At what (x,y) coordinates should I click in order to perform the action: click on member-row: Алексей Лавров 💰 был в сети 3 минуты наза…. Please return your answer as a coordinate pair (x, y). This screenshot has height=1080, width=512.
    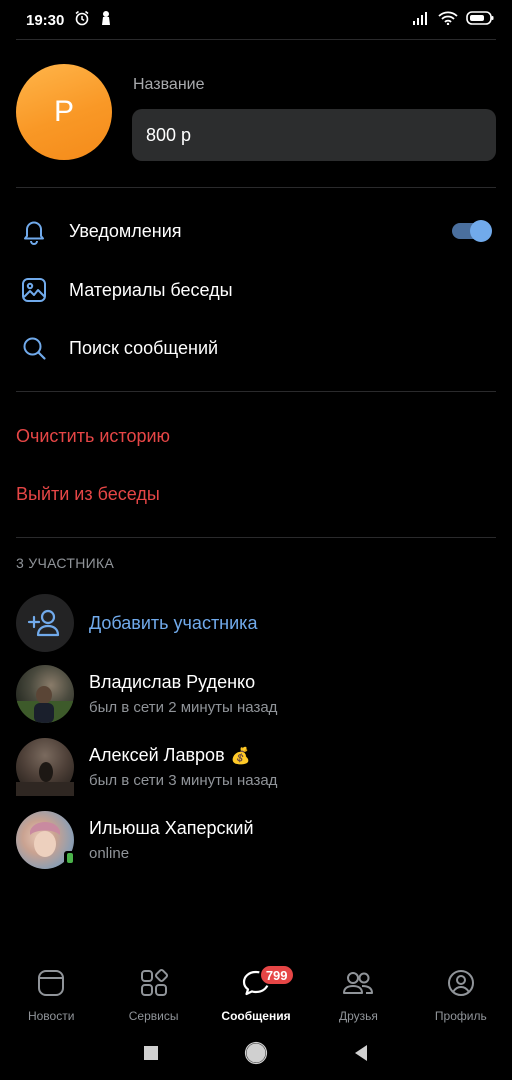
    Looking at the image, I should click on (256, 767).